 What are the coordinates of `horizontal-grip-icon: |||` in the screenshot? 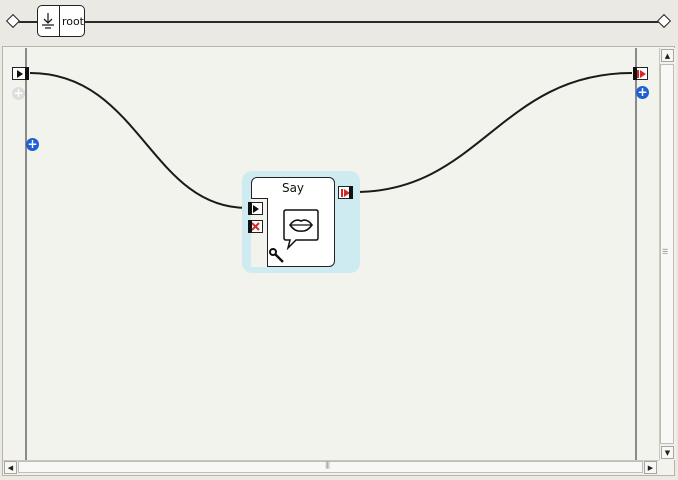 It's located at (327, 465).